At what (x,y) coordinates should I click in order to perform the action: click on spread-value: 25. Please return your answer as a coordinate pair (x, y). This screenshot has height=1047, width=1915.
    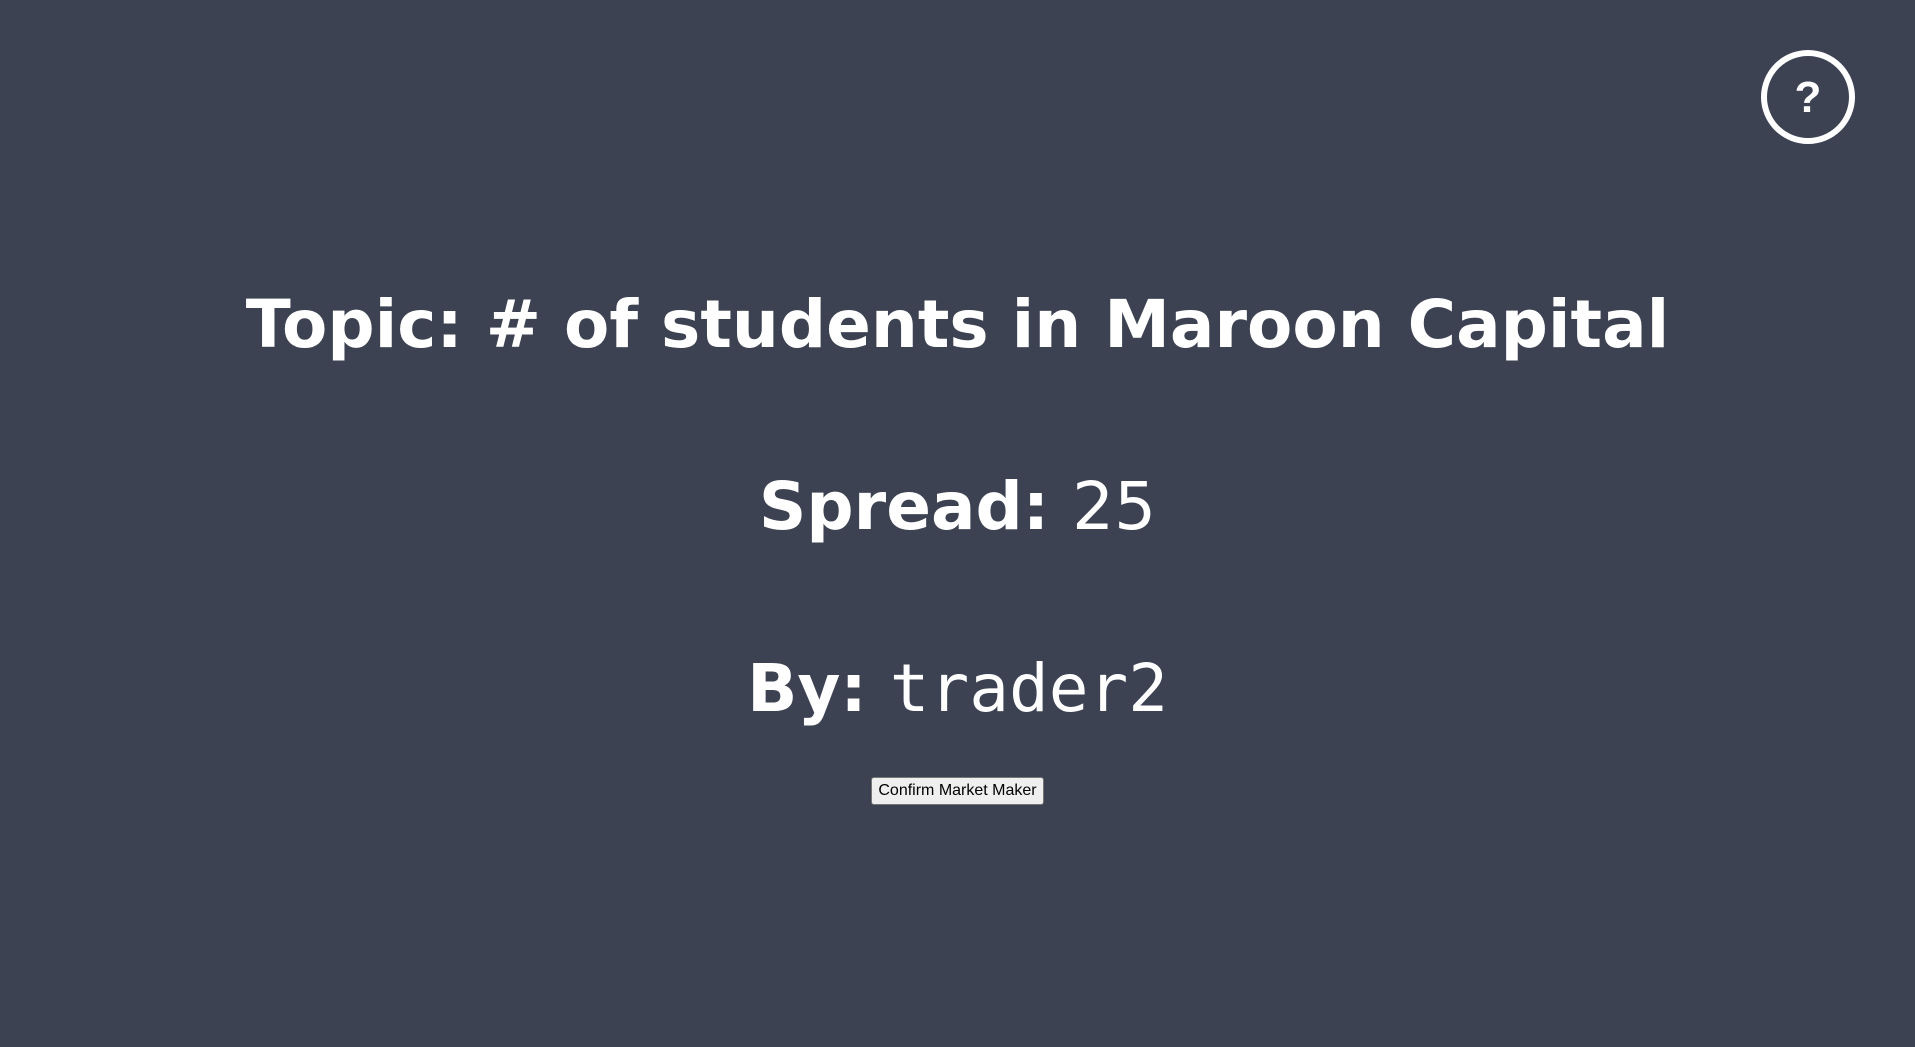
    Looking at the image, I should click on (1114, 506).